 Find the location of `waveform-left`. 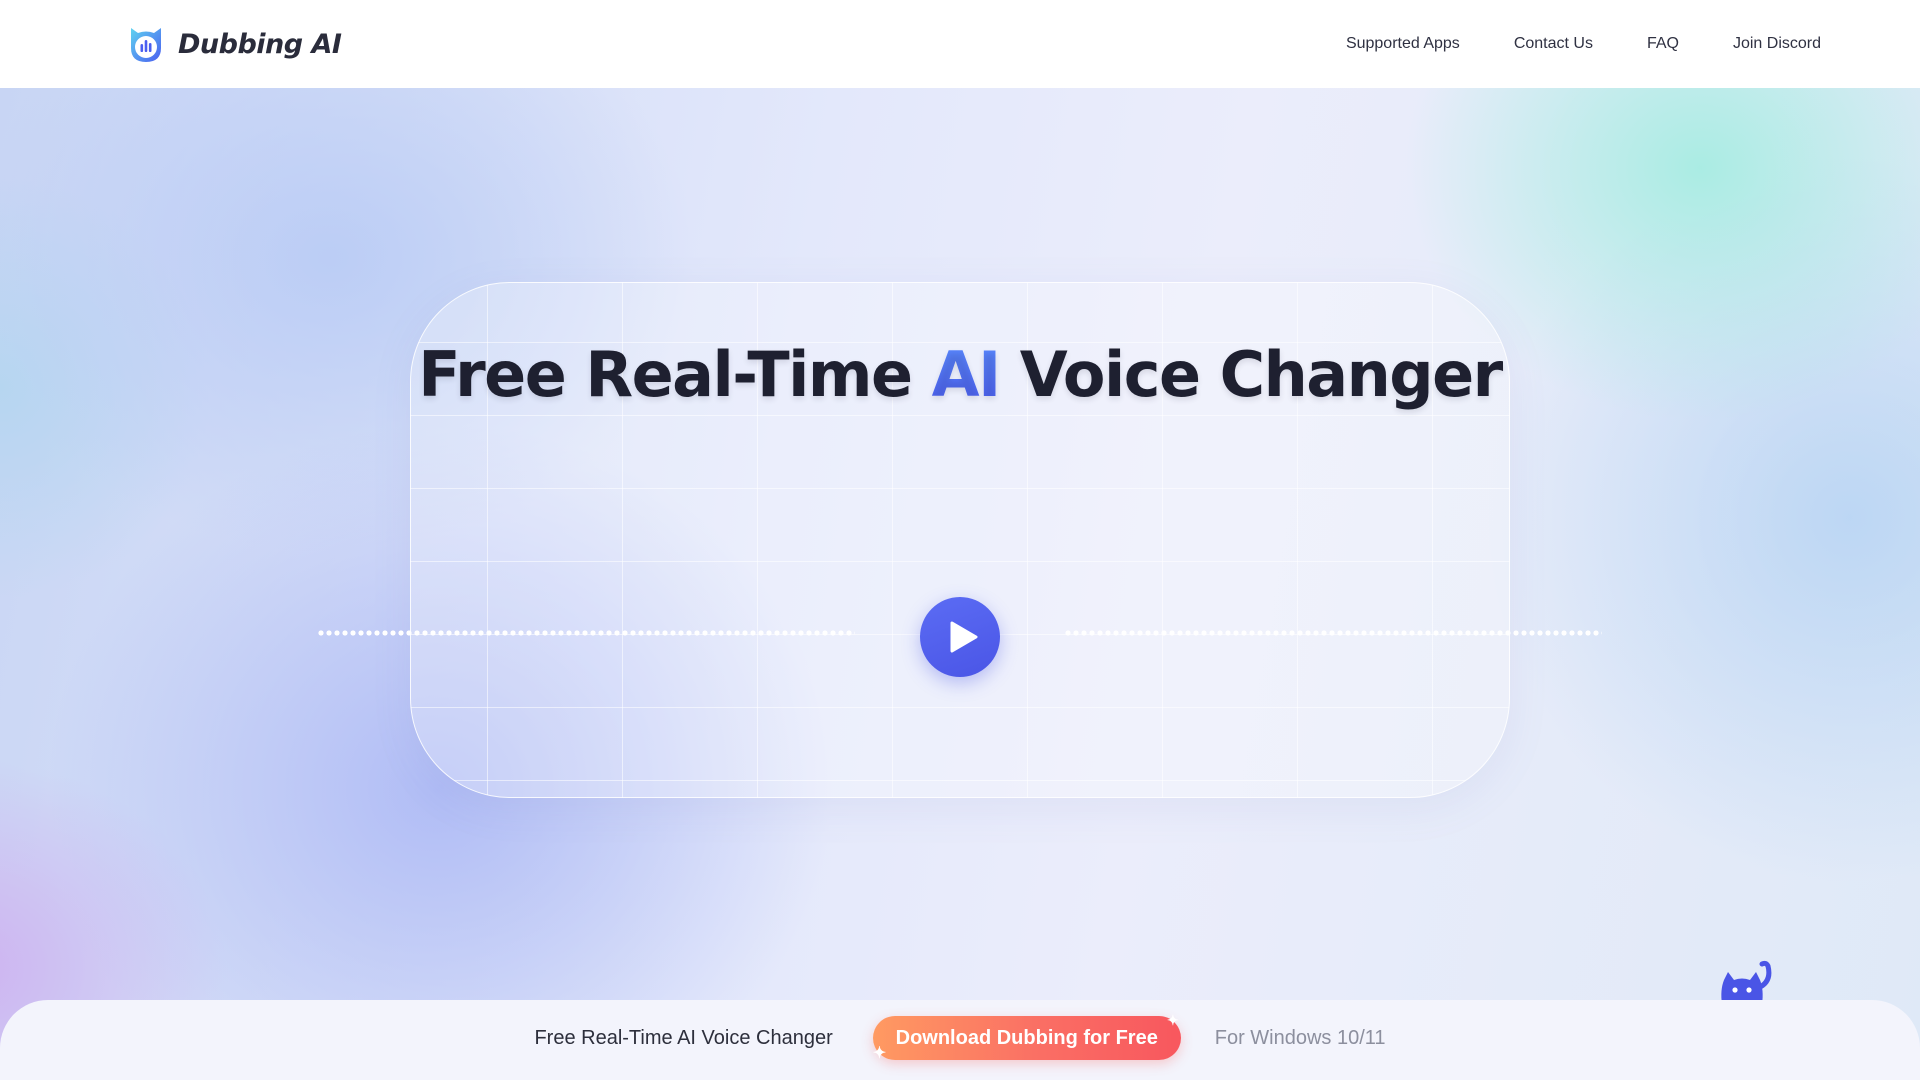

waveform-left is located at coordinates (586, 633).